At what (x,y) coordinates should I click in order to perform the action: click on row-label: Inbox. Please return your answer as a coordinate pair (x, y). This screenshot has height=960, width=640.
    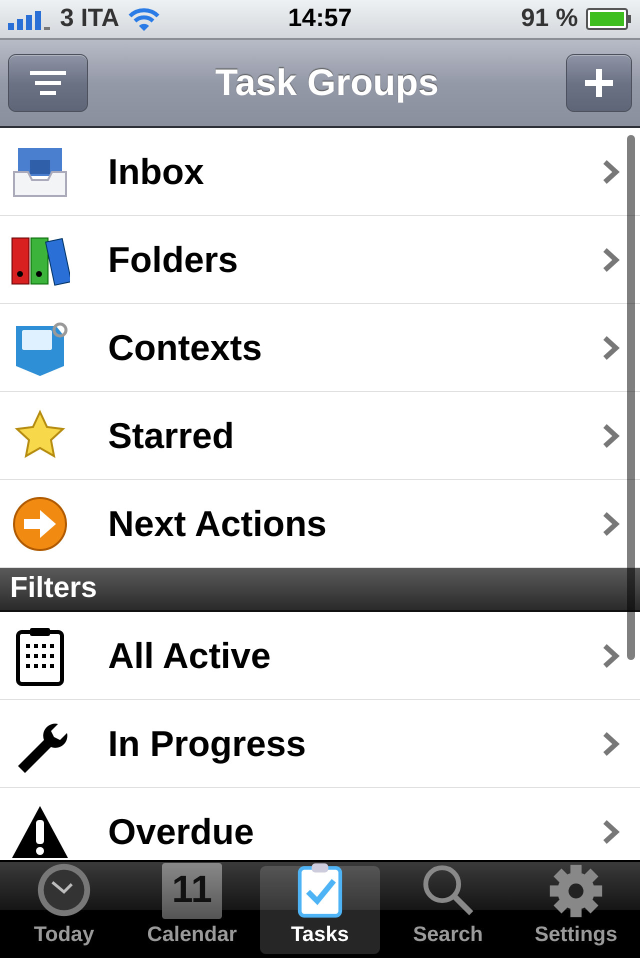
    Looking at the image, I should click on (156, 172).